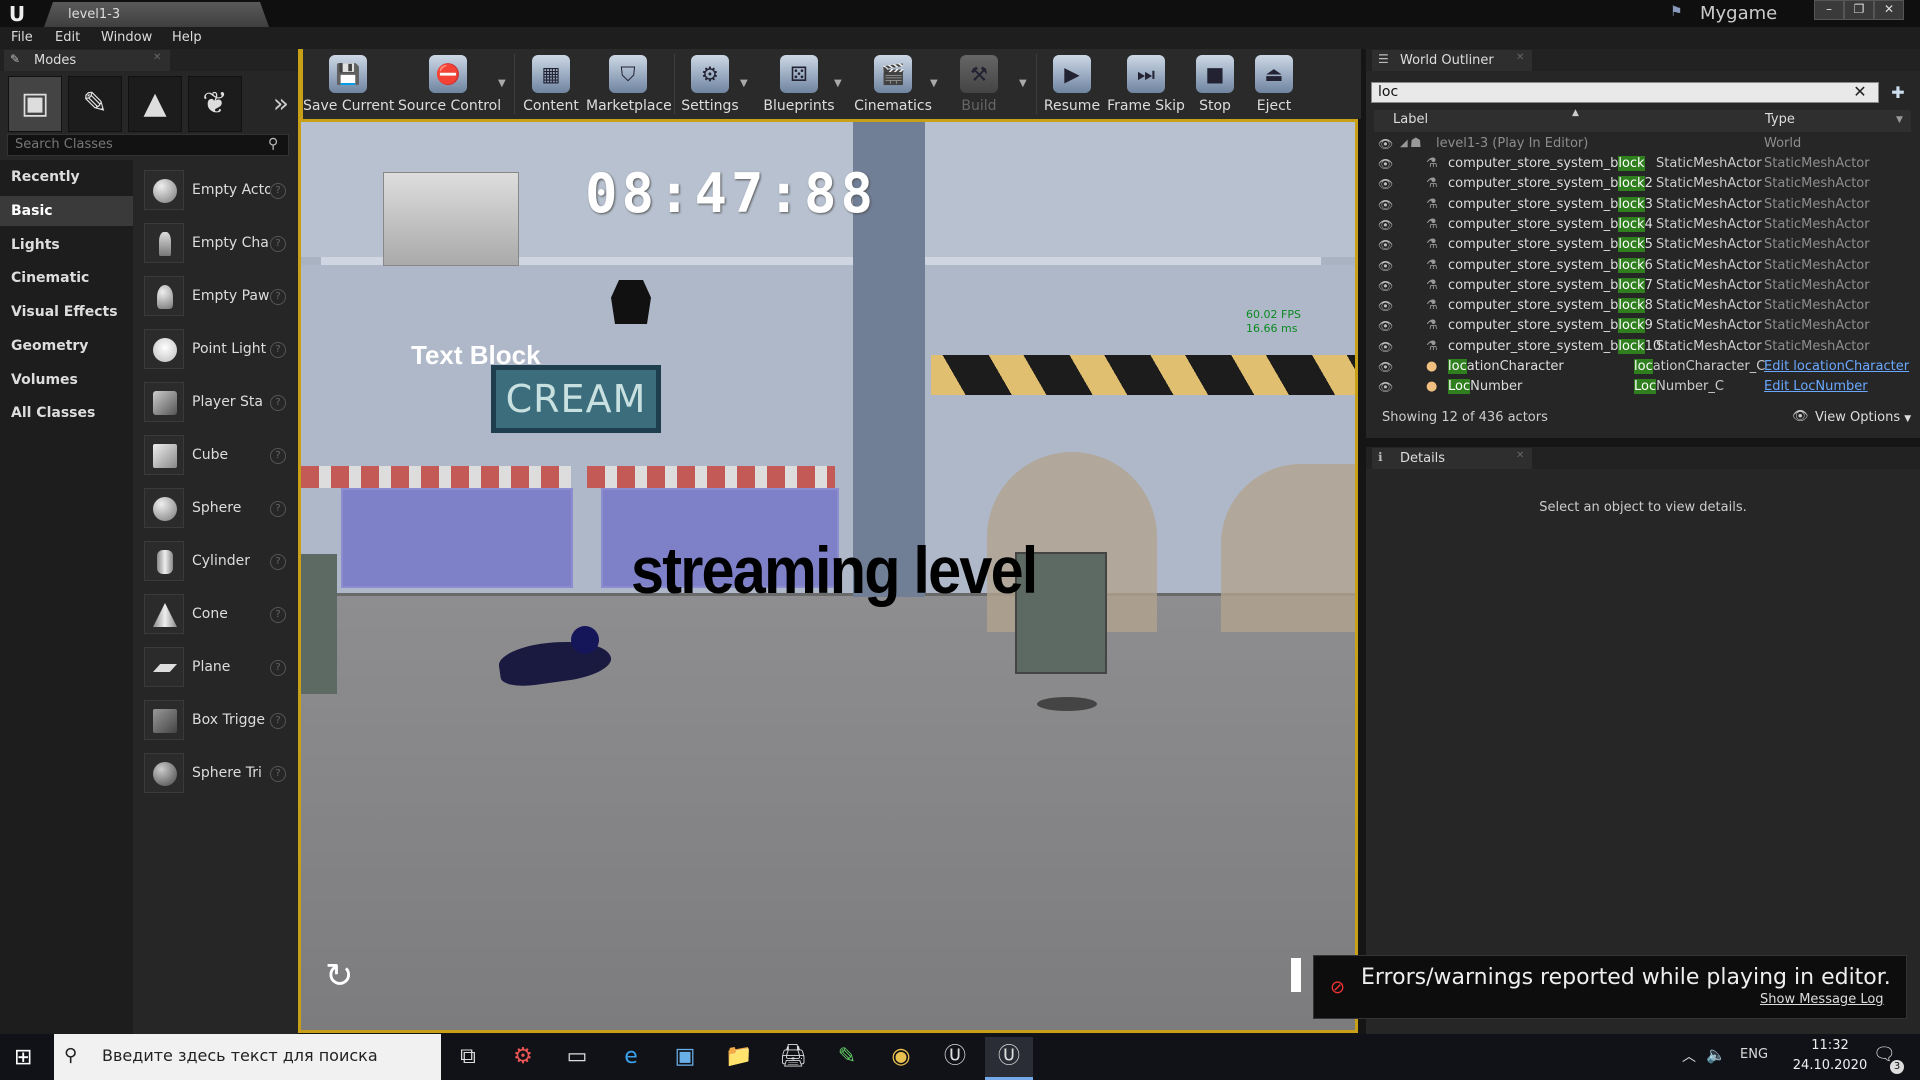 This screenshot has height=1080, width=1920. I want to click on restart-icon: ↻, so click(339, 976).